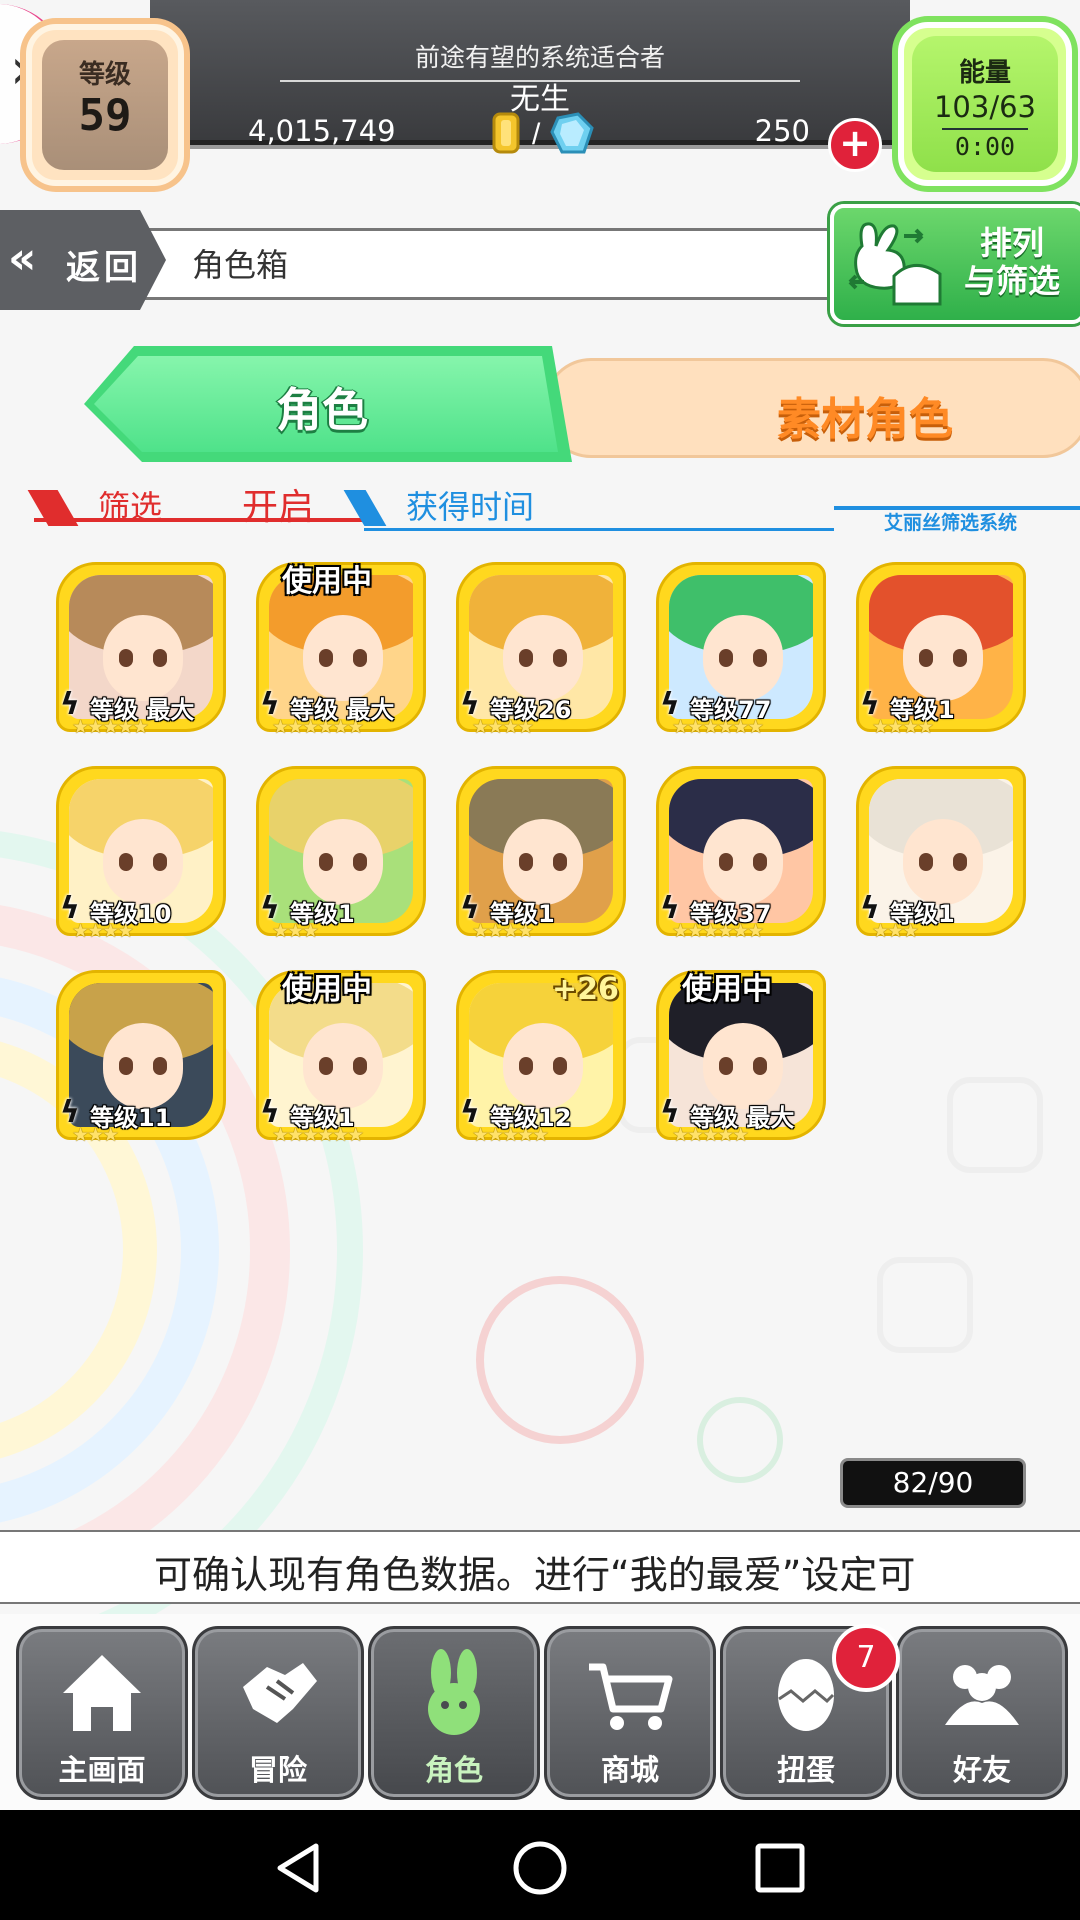  Describe the element at coordinates (540, 1868) in the screenshot. I see `home-circle-icon` at that location.